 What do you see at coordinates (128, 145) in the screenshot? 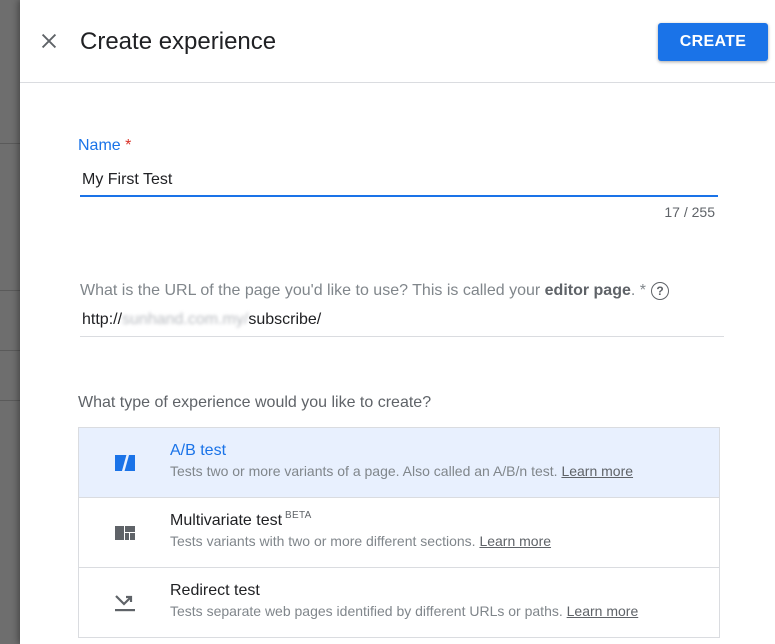
I see `required-marker: *` at bounding box center [128, 145].